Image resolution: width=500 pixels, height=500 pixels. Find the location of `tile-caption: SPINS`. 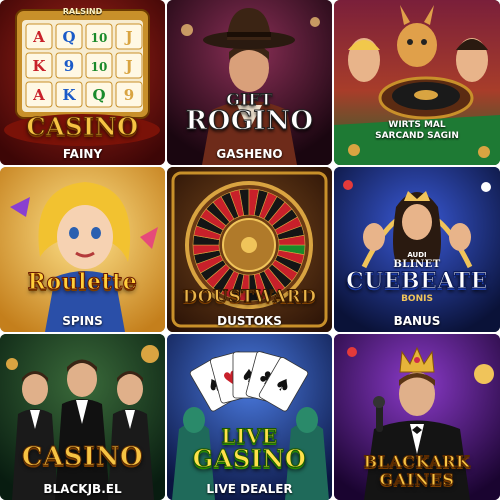

tile-caption: SPINS is located at coordinates (82, 321).